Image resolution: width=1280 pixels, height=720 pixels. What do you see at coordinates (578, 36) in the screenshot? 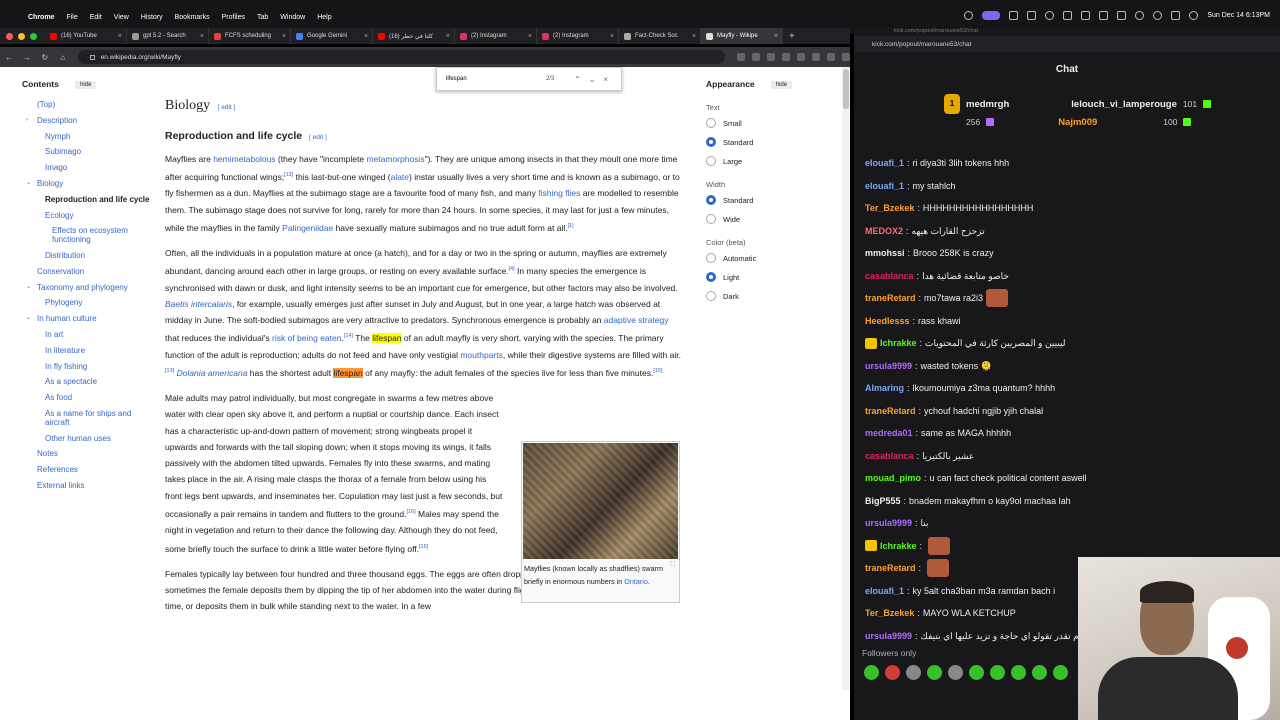
I see `browser-tab: (2) Instagram ×` at bounding box center [578, 36].